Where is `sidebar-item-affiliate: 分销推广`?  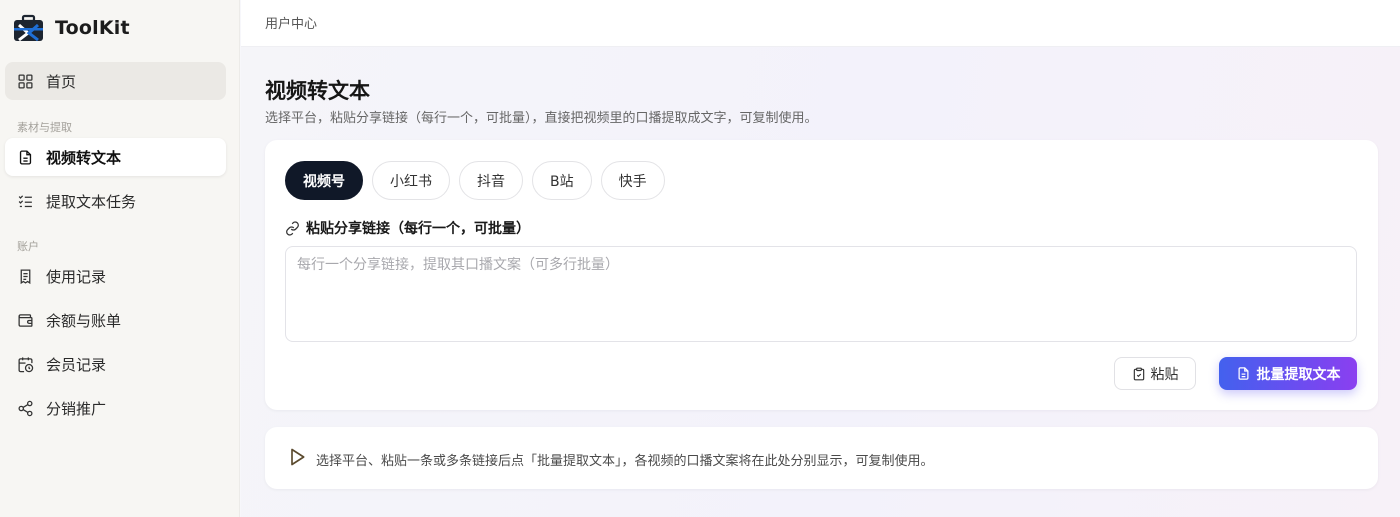
sidebar-item-affiliate: 分销推广 is located at coordinates (115, 408).